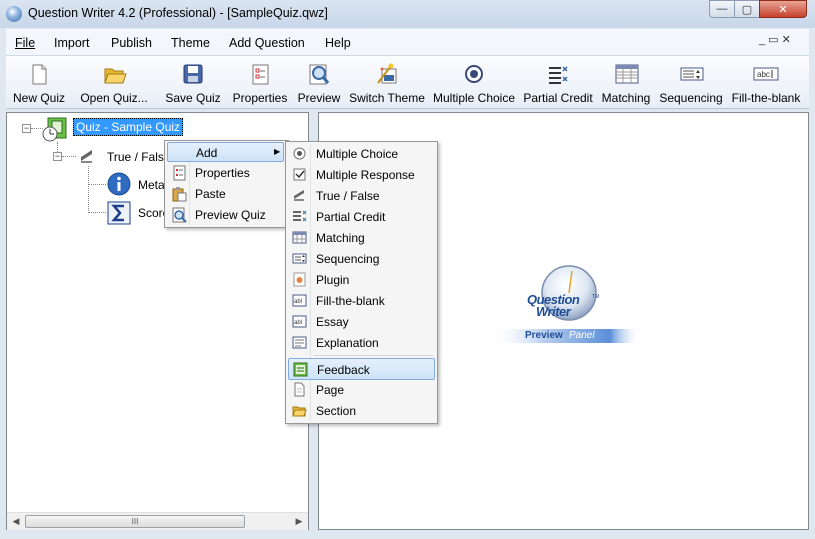 The image size is (815, 539). I want to click on menu-publish: Publish, so click(131, 43).